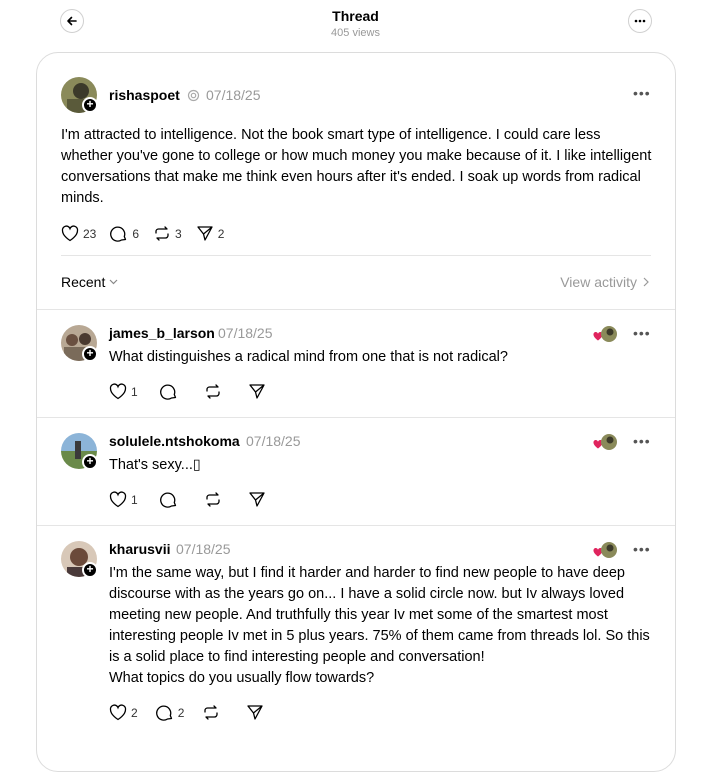 This screenshot has width=727, height=772. What do you see at coordinates (174, 441) in the screenshot?
I see `username: solulele.ntshokoma` at bounding box center [174, 441].